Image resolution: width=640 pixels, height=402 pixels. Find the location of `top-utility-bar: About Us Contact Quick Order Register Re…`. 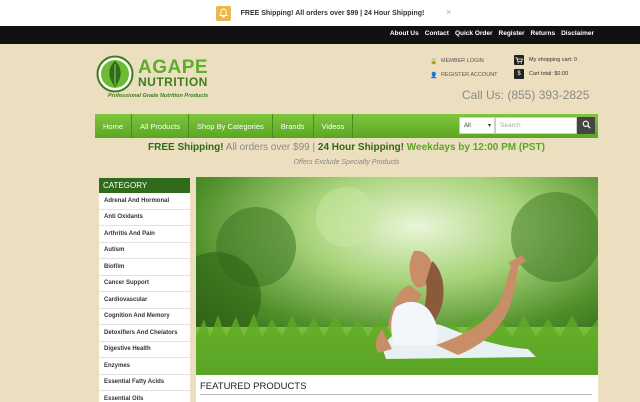

top-utility-bar: About Us Contact Quick Order Register Re… is located at coordinates (320, 35).